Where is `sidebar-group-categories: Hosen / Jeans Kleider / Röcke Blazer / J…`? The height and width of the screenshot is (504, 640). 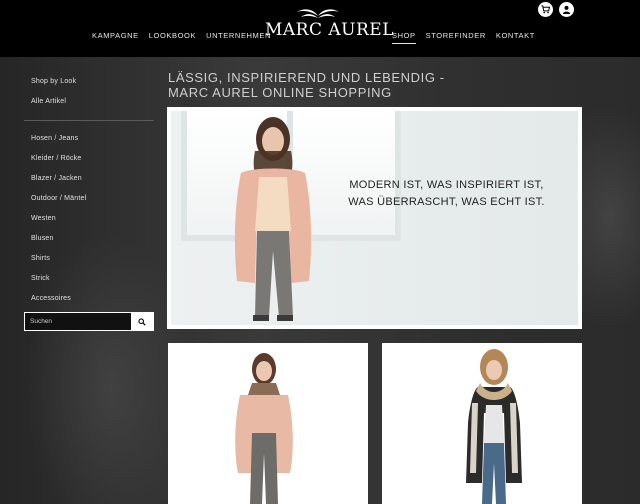
sidebar-group-categories: Hosen / Jeans Kleider / Röcke Blazer / J… is located at coordinates (89, 221).